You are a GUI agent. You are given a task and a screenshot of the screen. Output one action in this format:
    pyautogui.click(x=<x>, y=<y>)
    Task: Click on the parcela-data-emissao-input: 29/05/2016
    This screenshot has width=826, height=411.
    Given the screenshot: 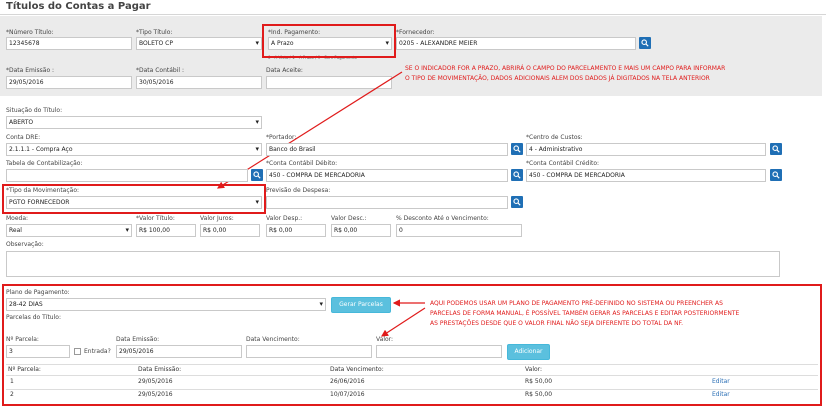 What is the action you would take?
    pyautogui.click(x=179, y=351)
    